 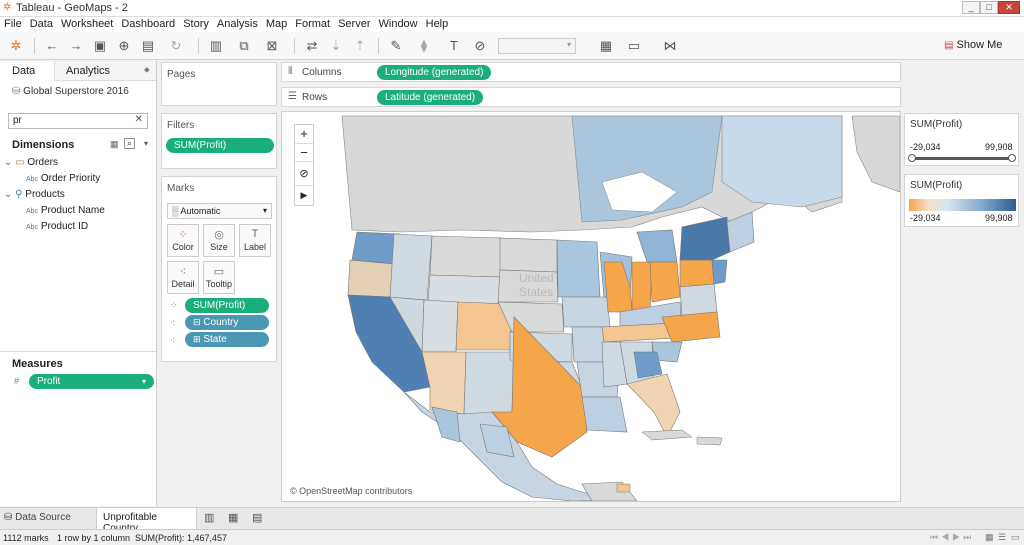 What do you see at coordinates (719, 272) in the screenshot?
I see `new-jersey` at bounding box center [719, 272].